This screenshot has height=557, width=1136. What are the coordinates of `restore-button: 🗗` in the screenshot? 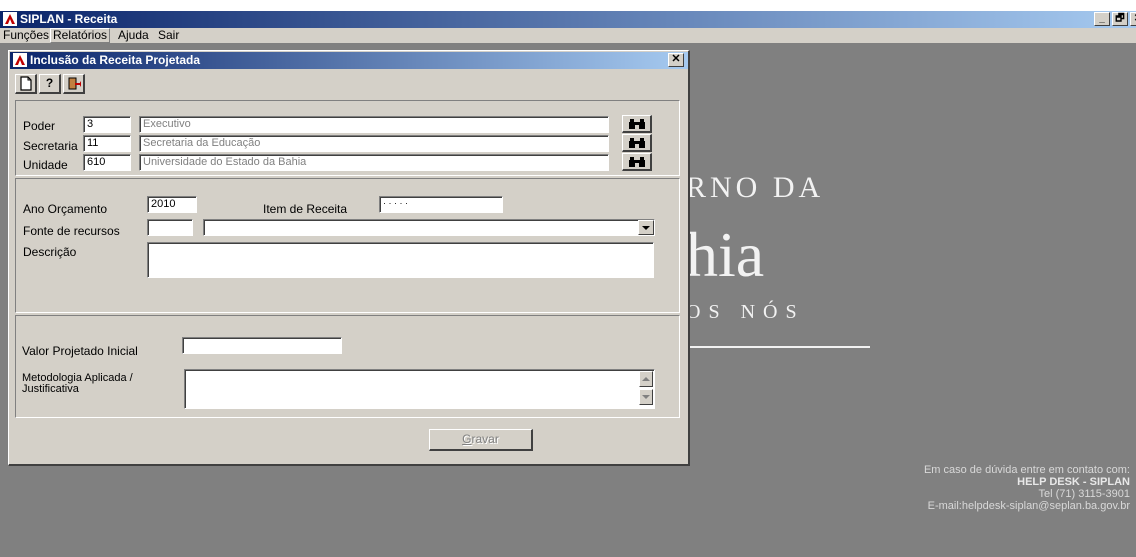 It's located at (1120, 19).